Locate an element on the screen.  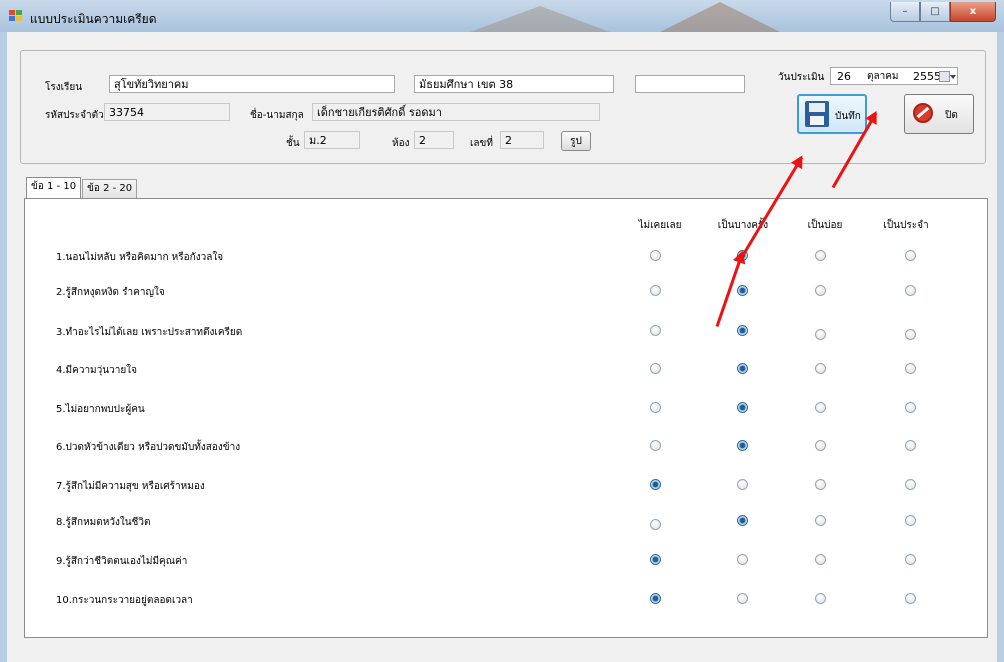
date-year: 2555 is located at coordinates (927, 76).